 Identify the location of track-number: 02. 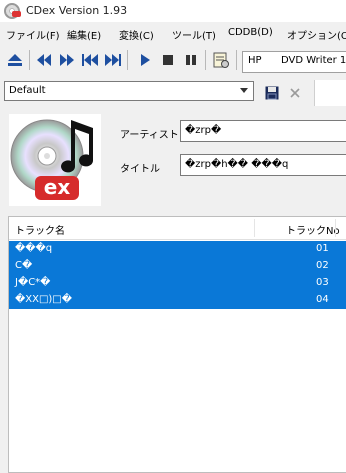
(322, 265).